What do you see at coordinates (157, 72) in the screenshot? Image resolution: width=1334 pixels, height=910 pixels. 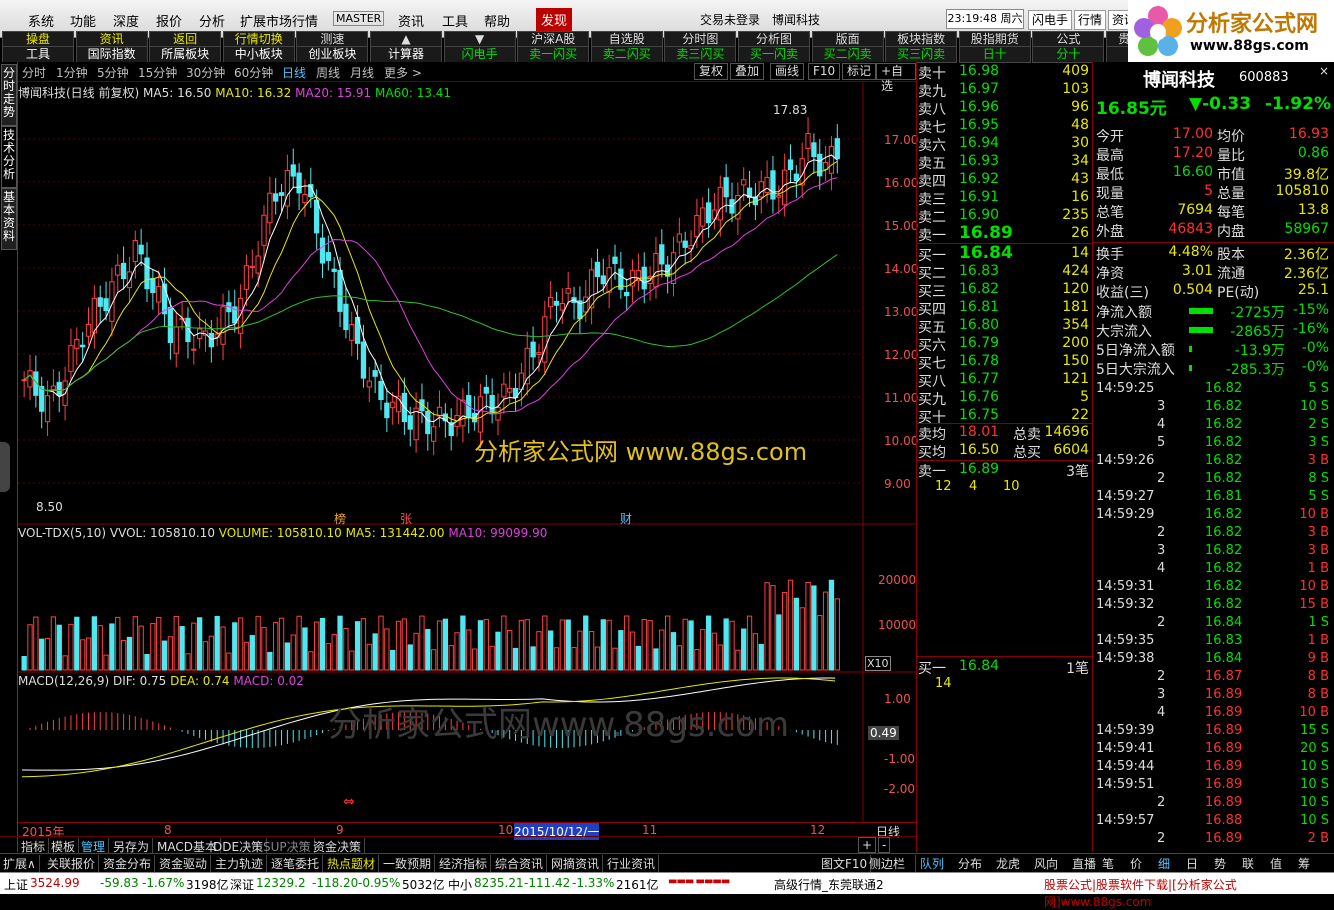 I see `period-15min: 15分钟` at bounding box center [157, 72].